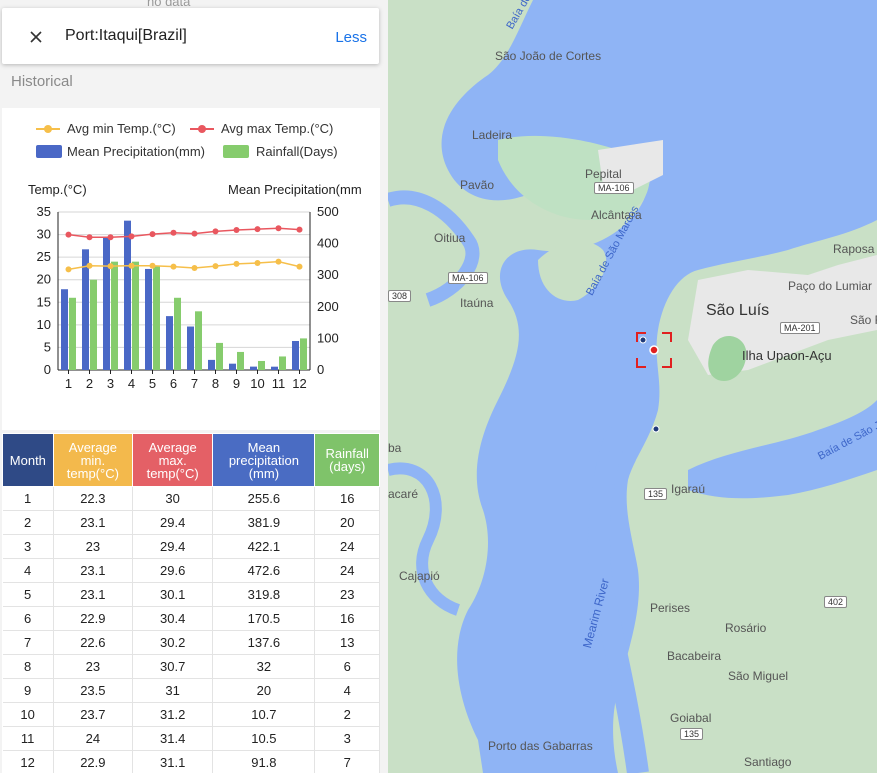 The width and height of the screenshot is (877, 773). What do you see at coordinates (28, 522) in the screenshot?
I see `cell-month: 2` at bounding box center [28, 522].